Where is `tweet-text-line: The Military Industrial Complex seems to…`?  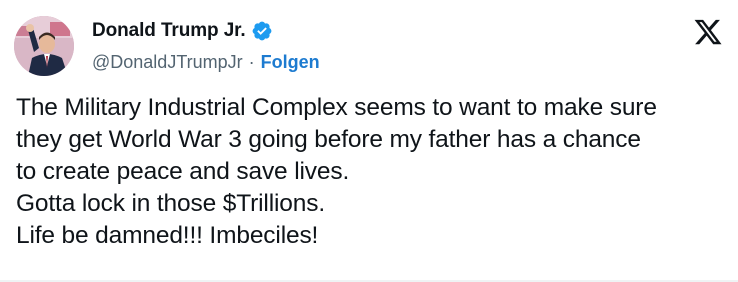 tweet-text-line: The Military Industrial Complex seems to… is located at coordinates (336, 107).